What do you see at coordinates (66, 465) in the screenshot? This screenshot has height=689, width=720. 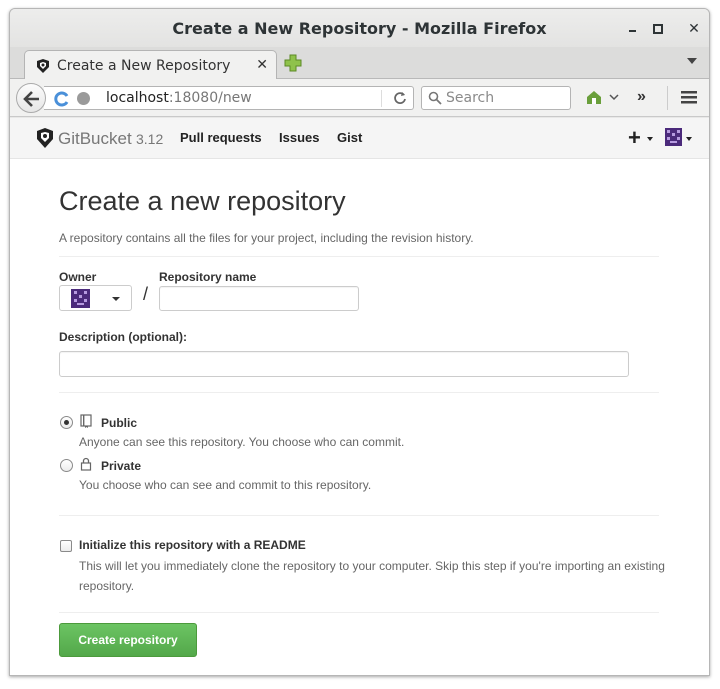 I see `private-radio` at bounding box center [66, 465].